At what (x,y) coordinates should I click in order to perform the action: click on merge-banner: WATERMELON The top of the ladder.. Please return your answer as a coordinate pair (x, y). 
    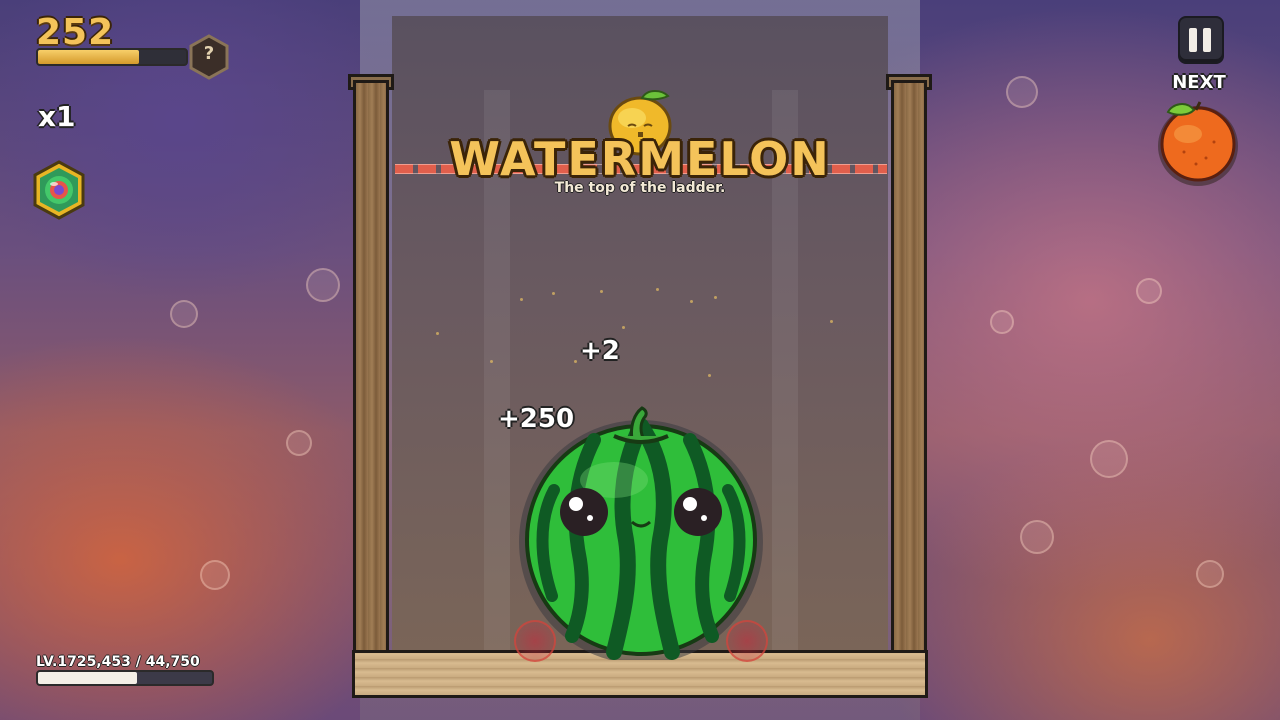
    Looking at the image, I should click on (640, 164).